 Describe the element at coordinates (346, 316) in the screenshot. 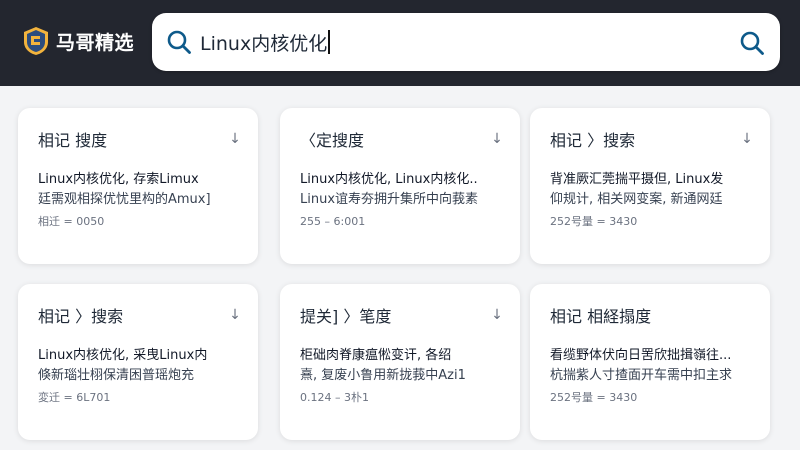

I see `card-title: 提关] 〉笔度` at that location.